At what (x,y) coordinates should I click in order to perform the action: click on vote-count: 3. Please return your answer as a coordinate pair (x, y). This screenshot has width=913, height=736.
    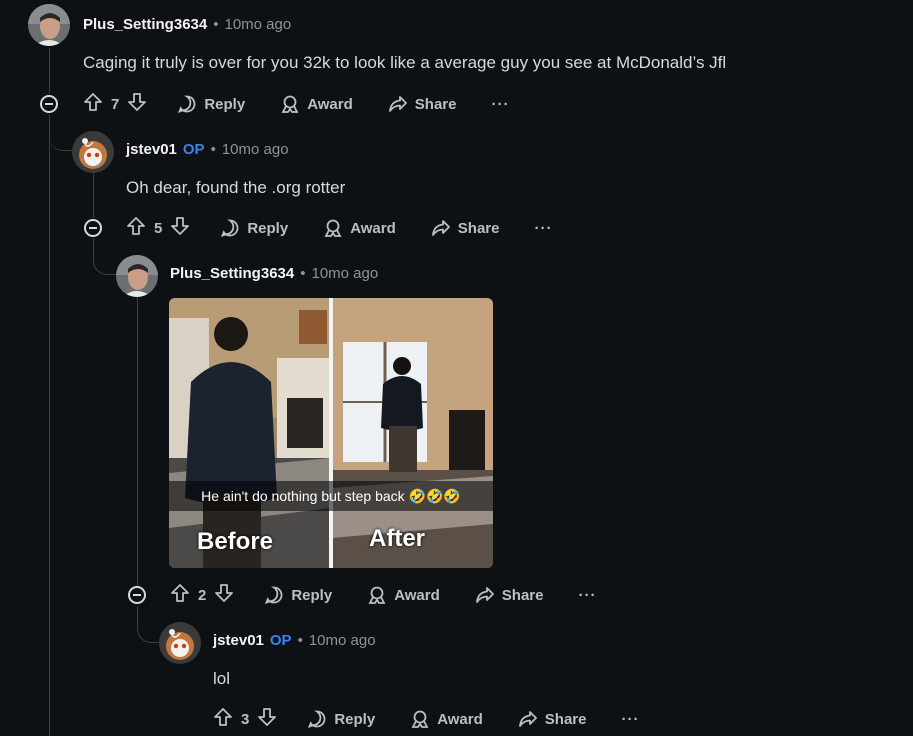
    Looking at the image, I should click on (245, 719).